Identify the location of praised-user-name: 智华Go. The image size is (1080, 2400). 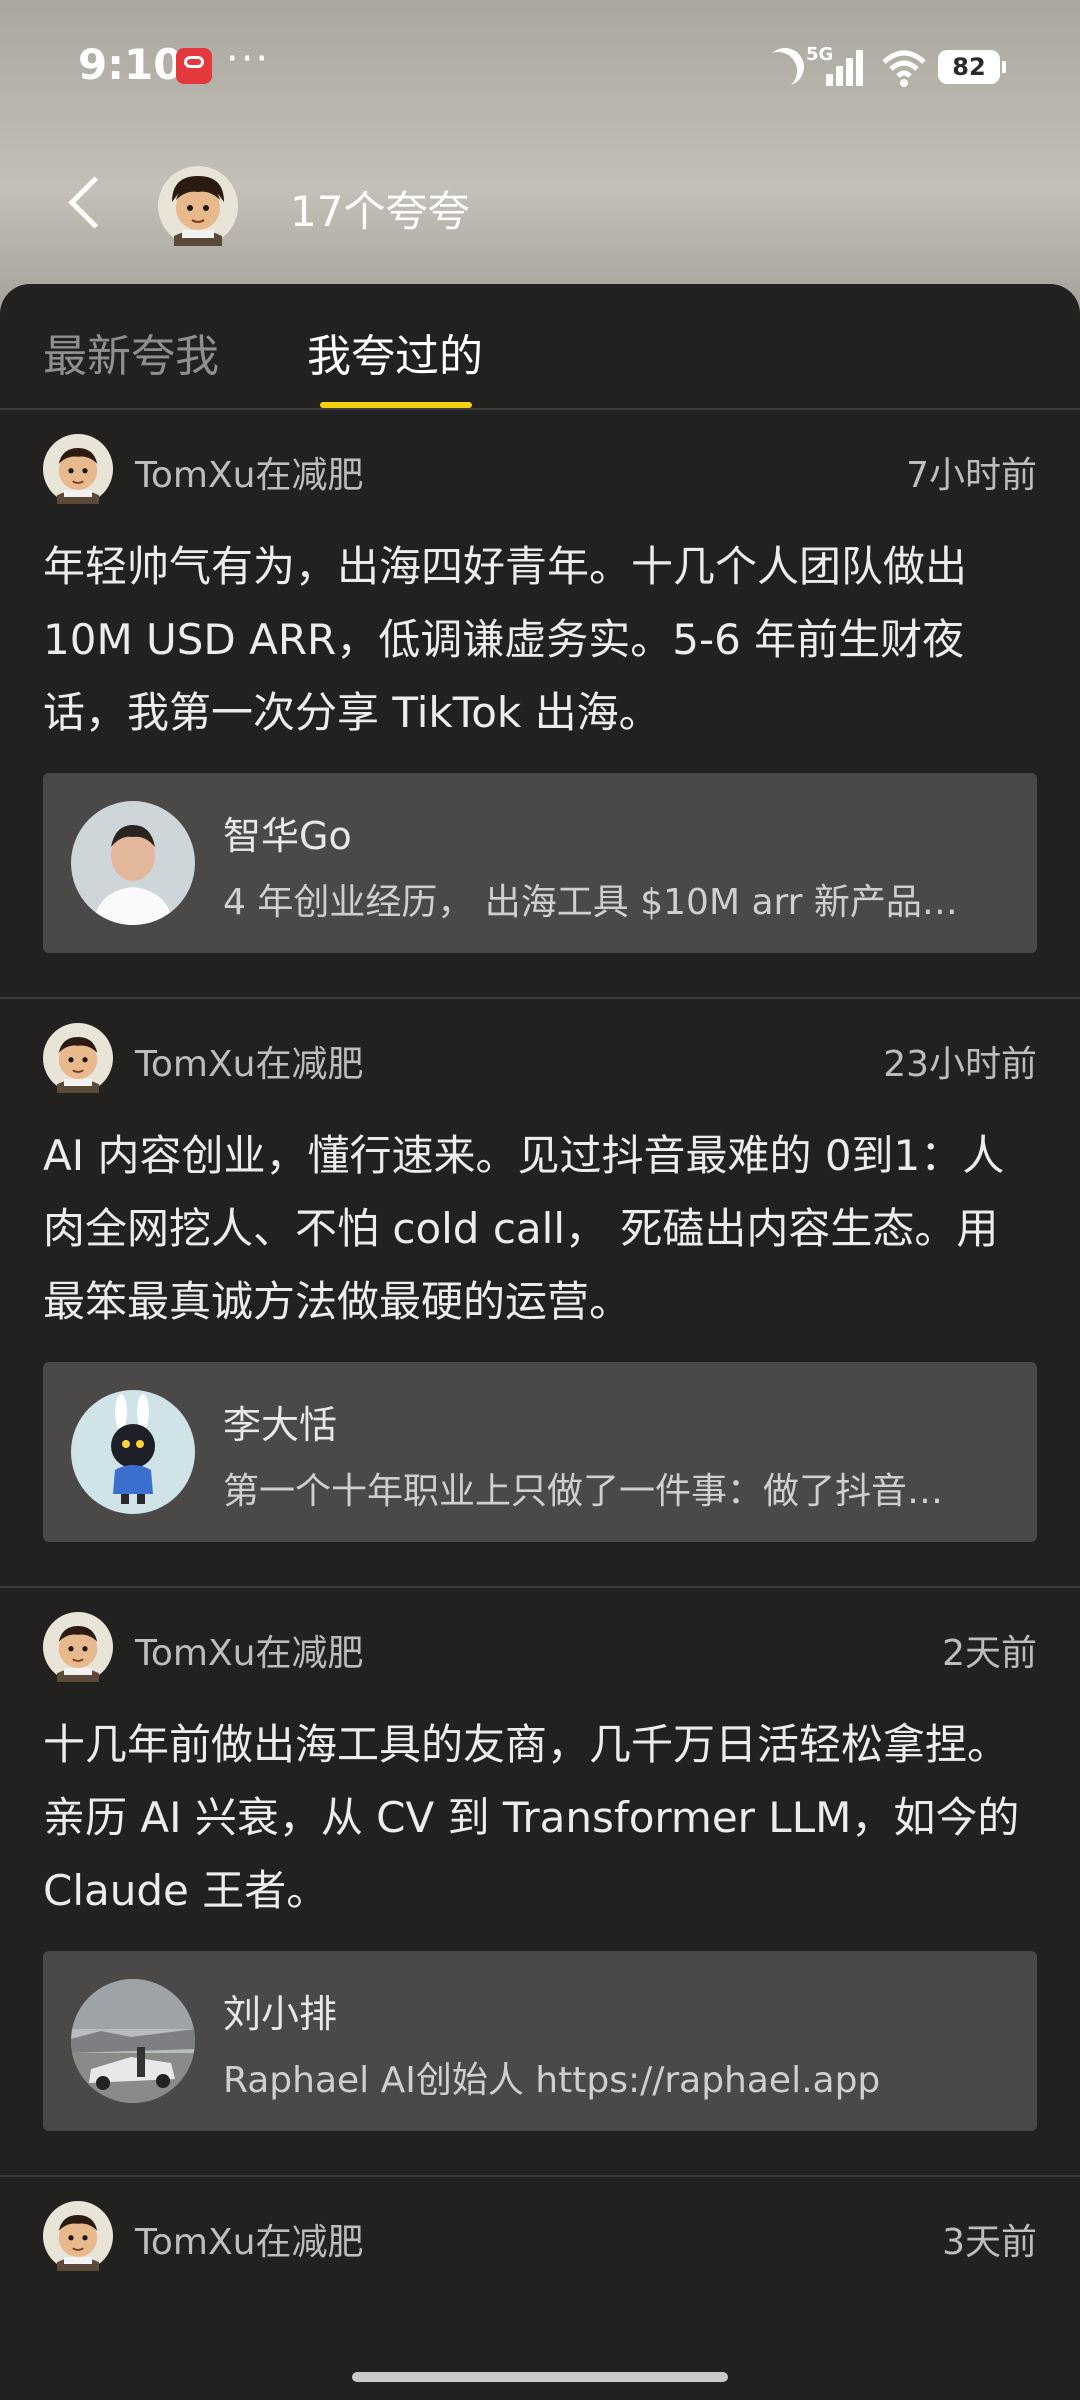
(287, 836).